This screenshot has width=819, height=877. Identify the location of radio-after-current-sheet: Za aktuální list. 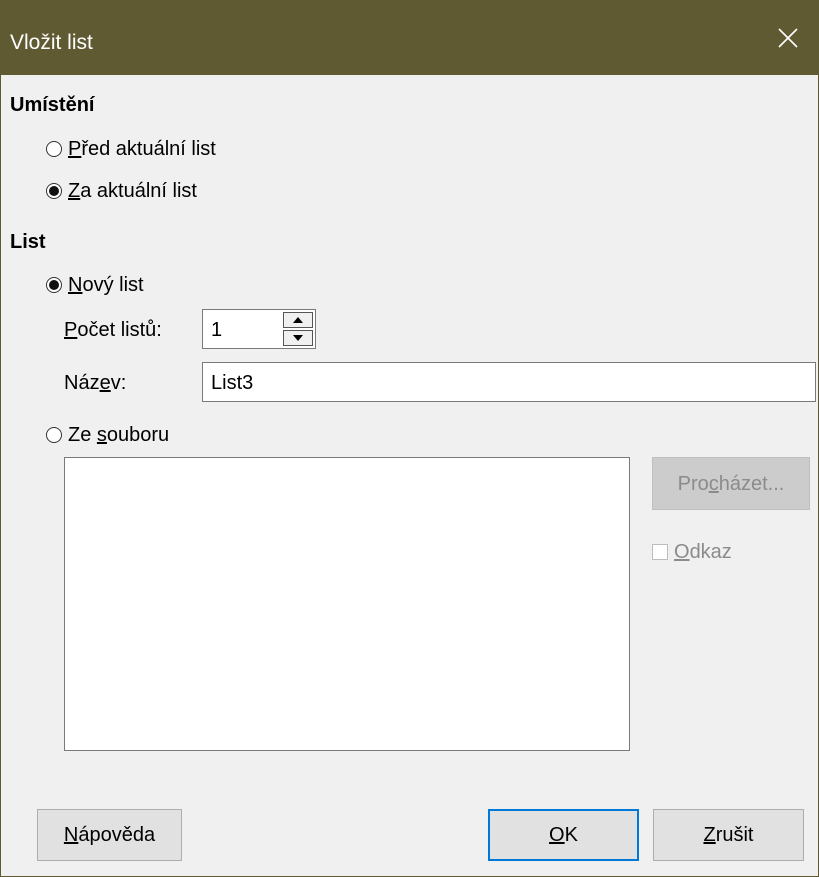
(121, 191).